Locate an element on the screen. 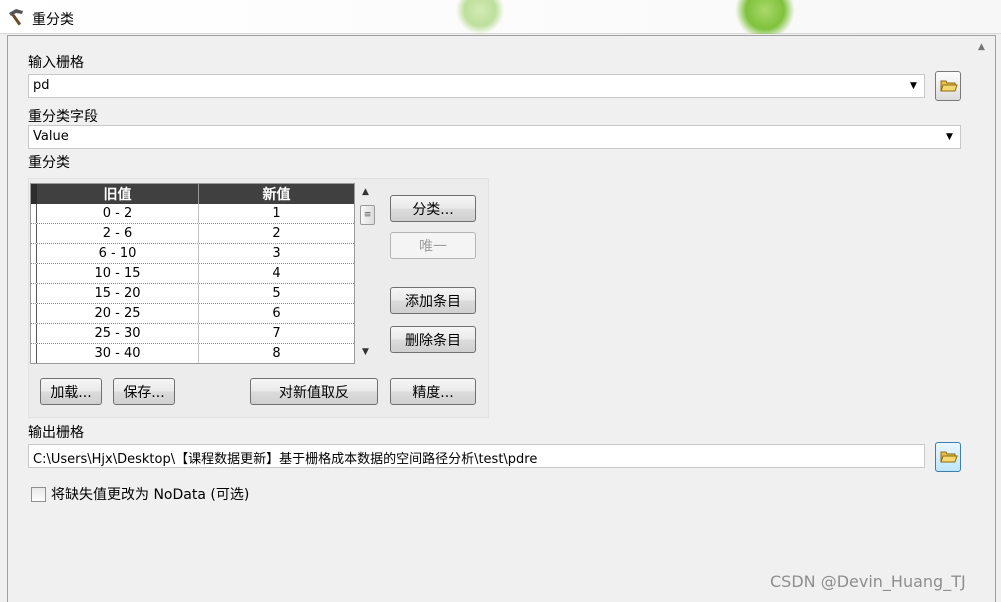 This screenshot has height=602, width=1001. delete-entry-button: 删除条目 is located at coordinates (433, 339).